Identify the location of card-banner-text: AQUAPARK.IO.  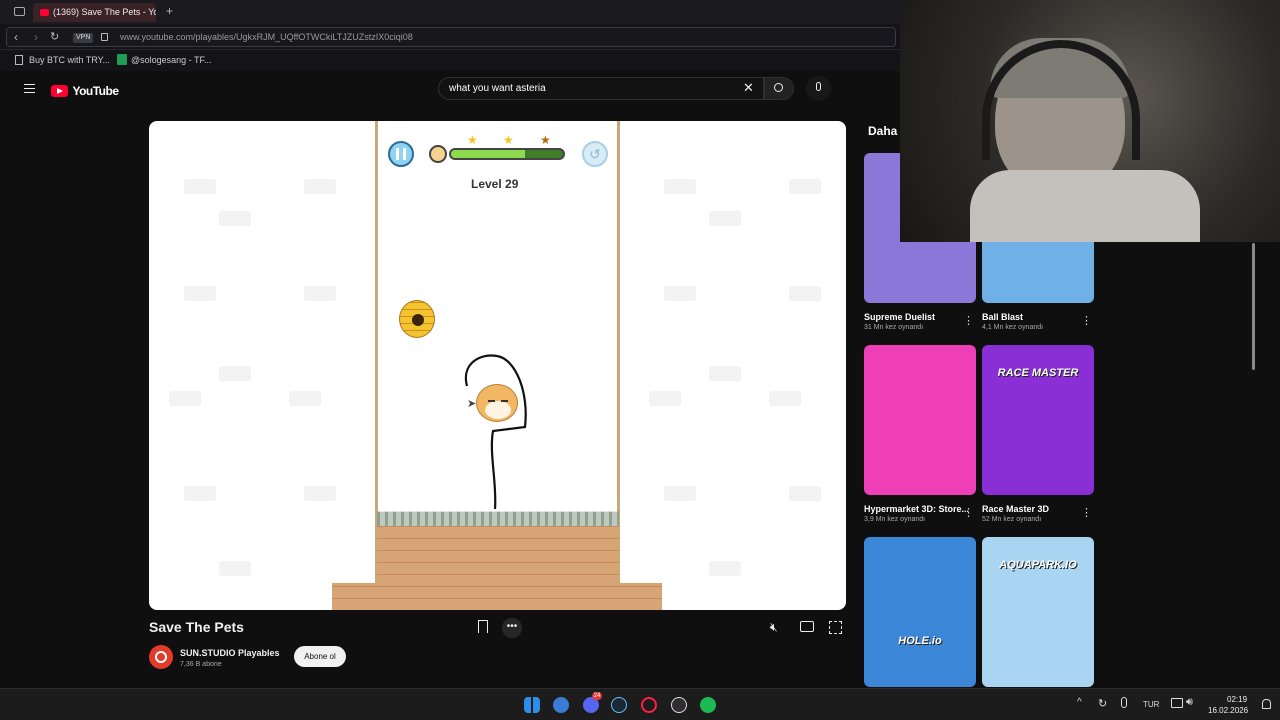
(1038, 565).